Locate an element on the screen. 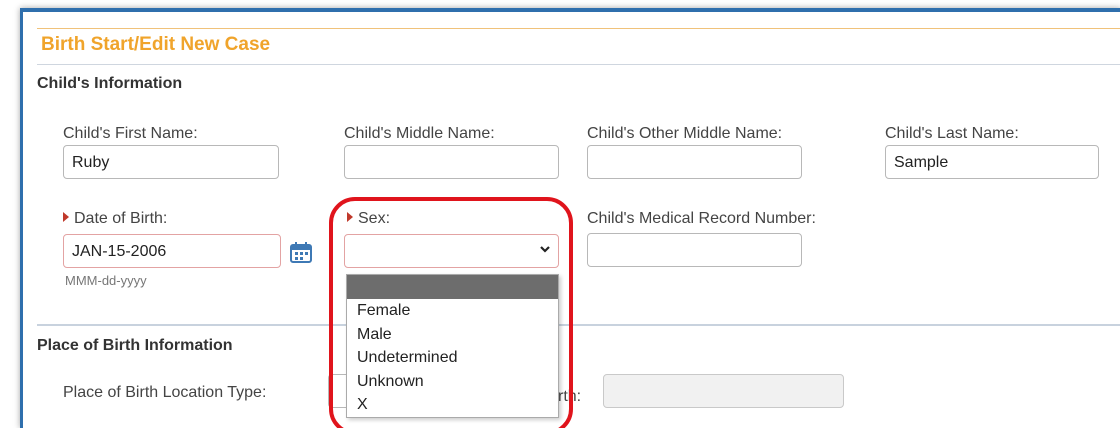 The width and height of the screenshot is (1120, 428). dropdown-option-undetermined: Undetermined is located at coordinates (452, 358).